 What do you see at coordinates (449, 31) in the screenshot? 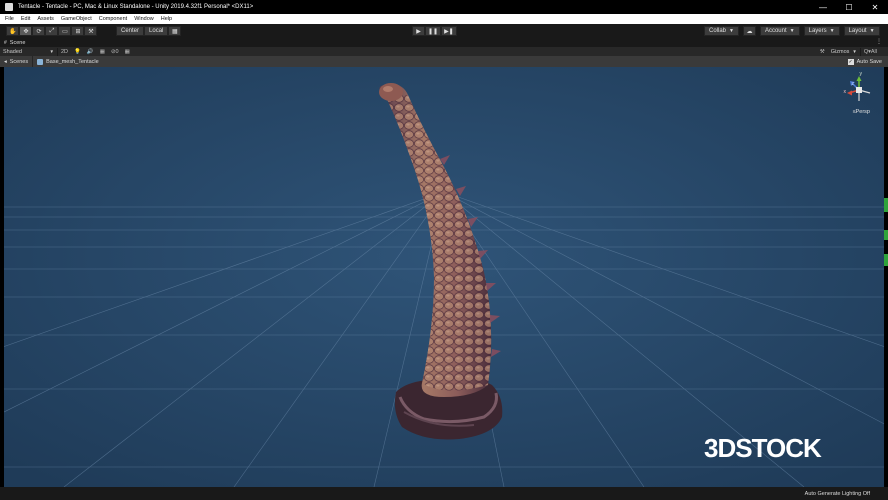
I see `step-button: ▶❚` at bounding box center [449, 31].